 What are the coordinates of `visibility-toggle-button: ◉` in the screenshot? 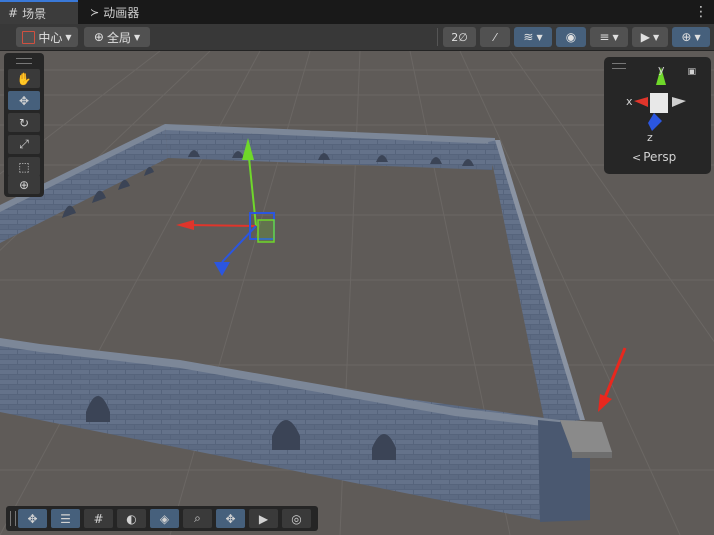 It's located at (571, 37).